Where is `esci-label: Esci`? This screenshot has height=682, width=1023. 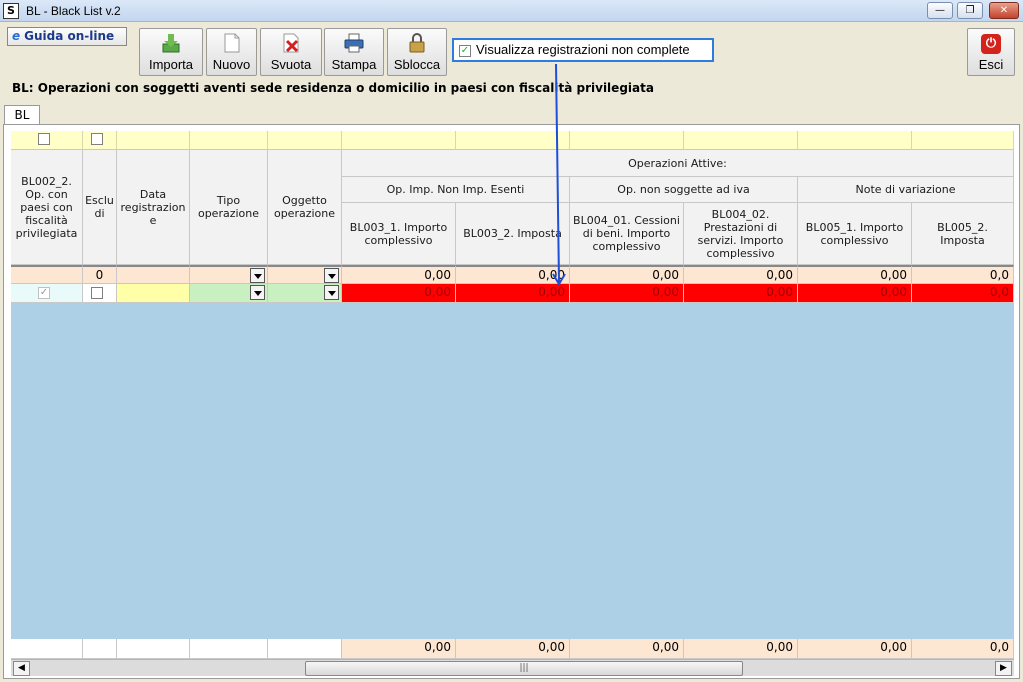 esci-label: Esci is located at coordinates (991, 64).